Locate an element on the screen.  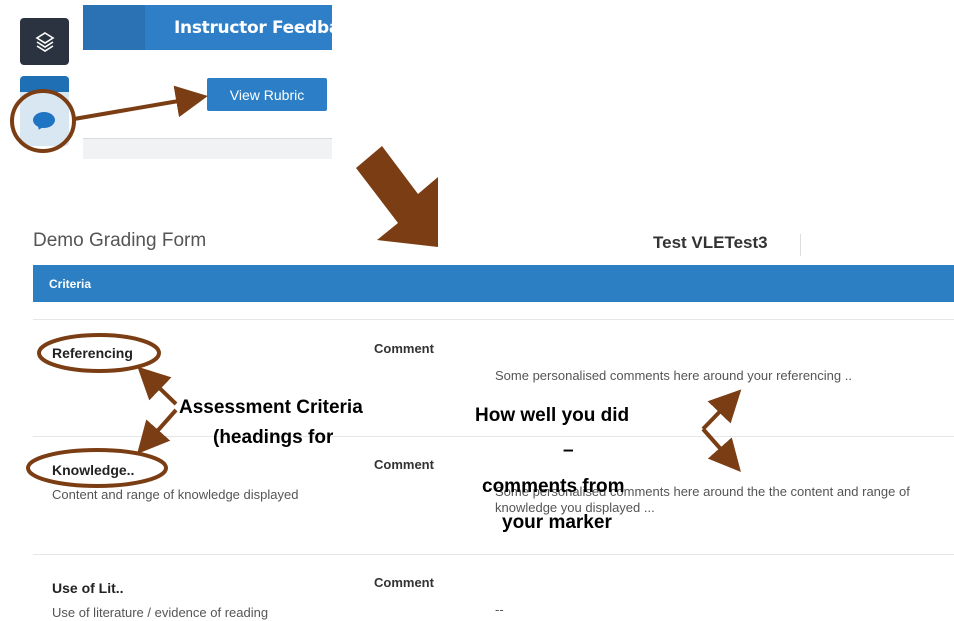
annotation-how-line4: your marker is located at coordinates (557, 522).